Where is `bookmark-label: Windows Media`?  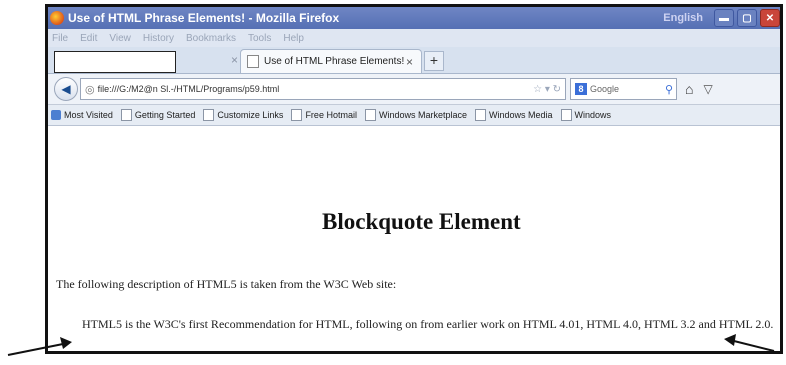 bookmark-label: Windows Media is located at coordinates (520, 115).